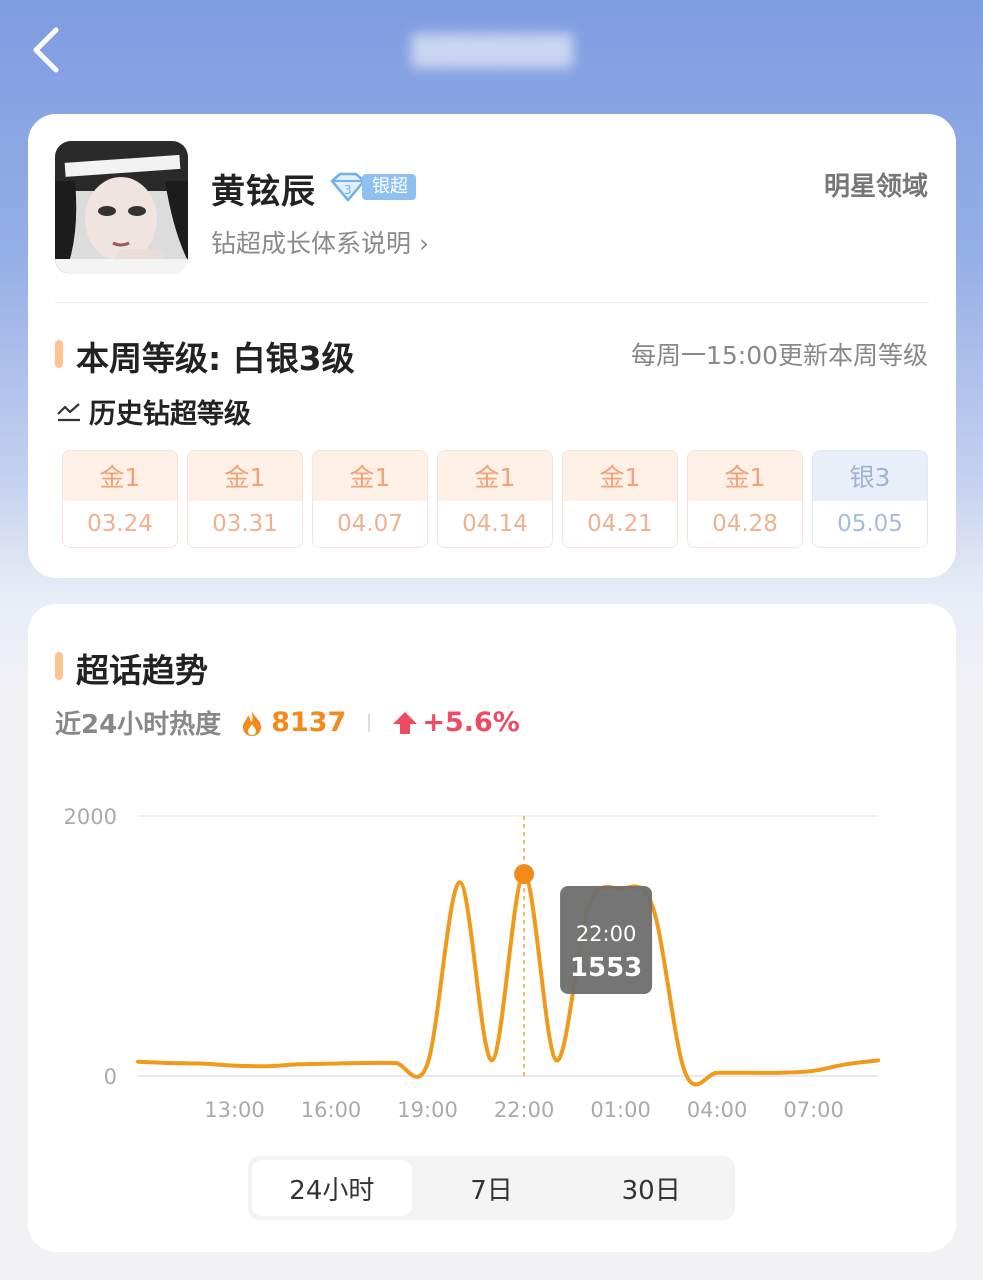 The height and width of the screenshot is (1280, 983). I want to click on star-domain-label: 明星领域, so click(876, 184).